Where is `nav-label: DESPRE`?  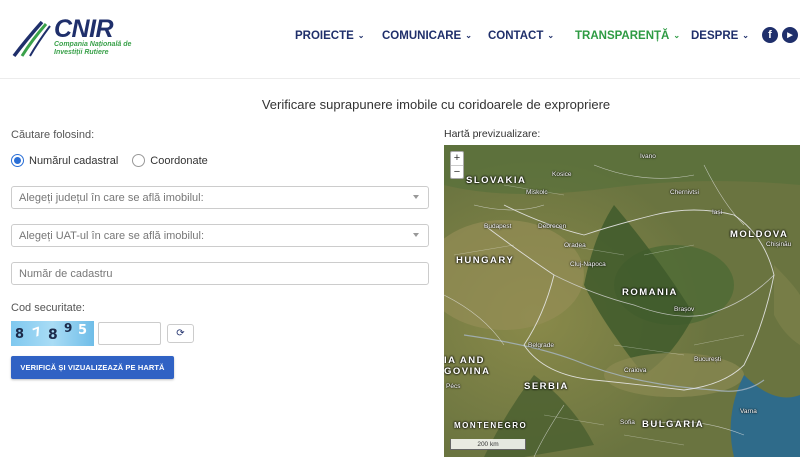 nav-label: DESPRE is located at coordinates (715, 36).